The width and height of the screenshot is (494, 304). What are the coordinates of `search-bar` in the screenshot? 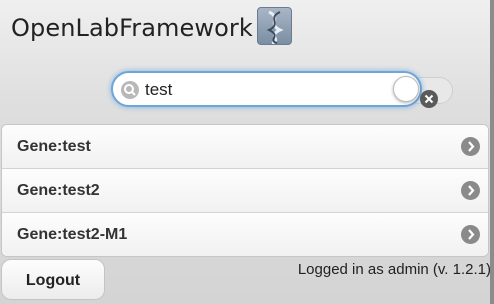 It's located at (266, 89).